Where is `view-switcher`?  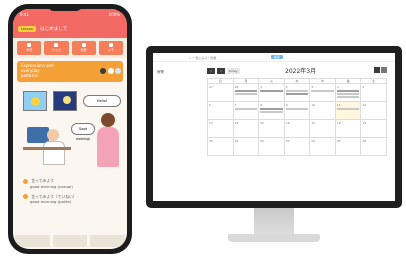
view-switcher is located at coordinates (380, 70).